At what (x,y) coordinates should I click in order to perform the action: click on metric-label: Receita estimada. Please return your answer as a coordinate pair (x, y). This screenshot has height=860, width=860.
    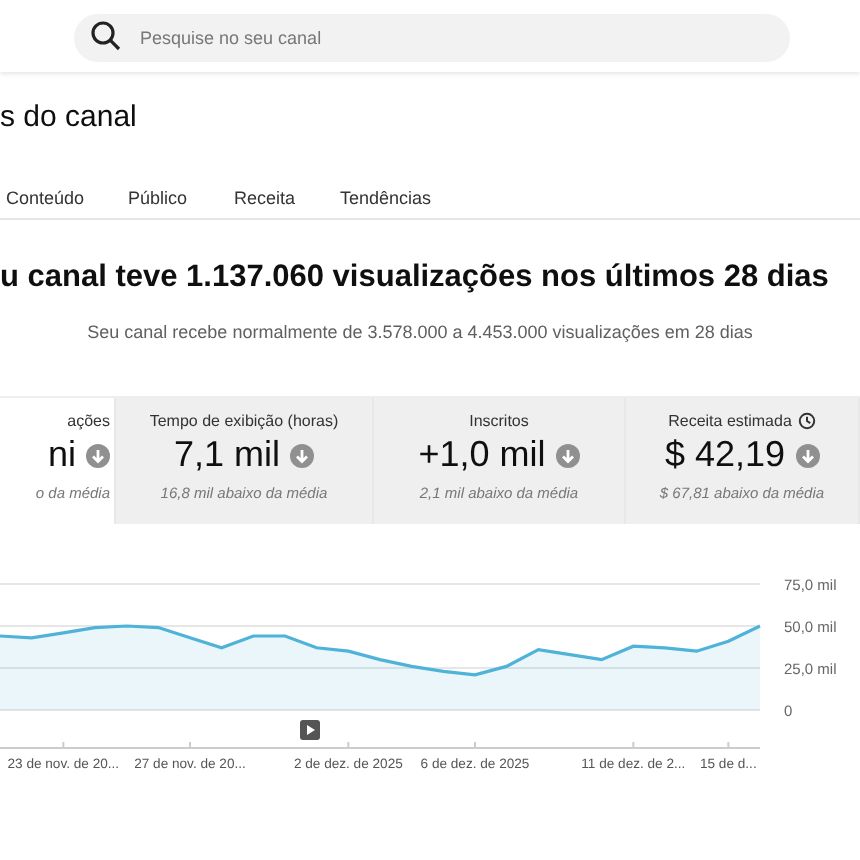
    Looking at the image, I should click on (730, 421).